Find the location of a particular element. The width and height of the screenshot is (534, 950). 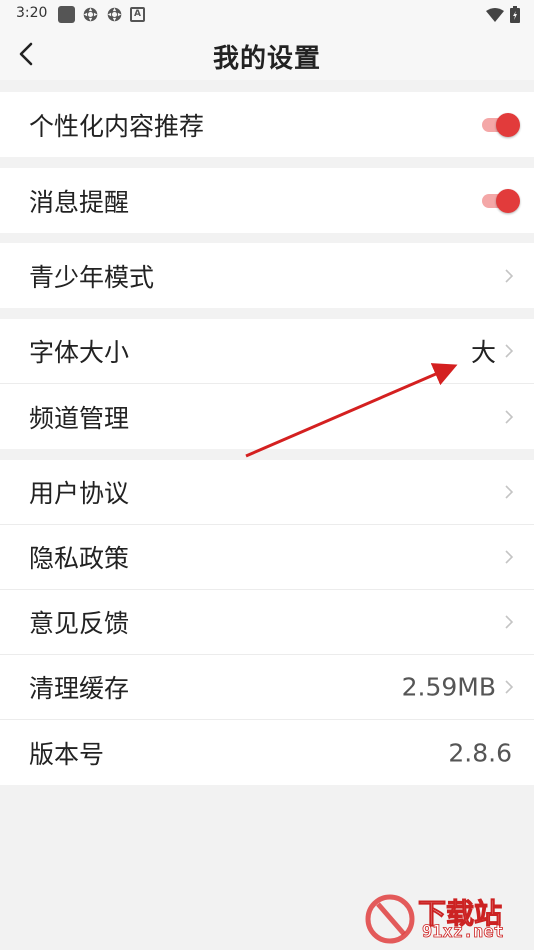

setting-personalized-recommend: 个性化内容推荐 is located at coordinates (267, 124).